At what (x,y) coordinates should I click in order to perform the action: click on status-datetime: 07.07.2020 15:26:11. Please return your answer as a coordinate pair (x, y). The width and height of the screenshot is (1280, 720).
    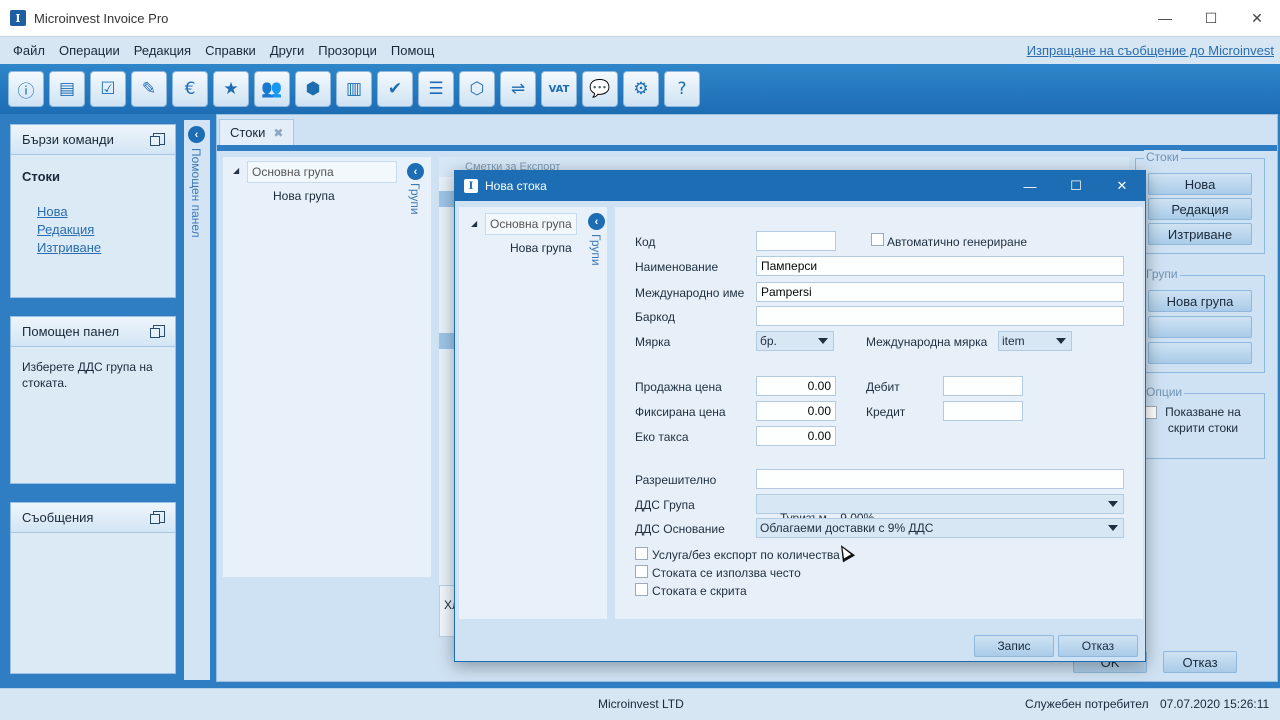
    Looking at the image, I should click on (1215, 704).